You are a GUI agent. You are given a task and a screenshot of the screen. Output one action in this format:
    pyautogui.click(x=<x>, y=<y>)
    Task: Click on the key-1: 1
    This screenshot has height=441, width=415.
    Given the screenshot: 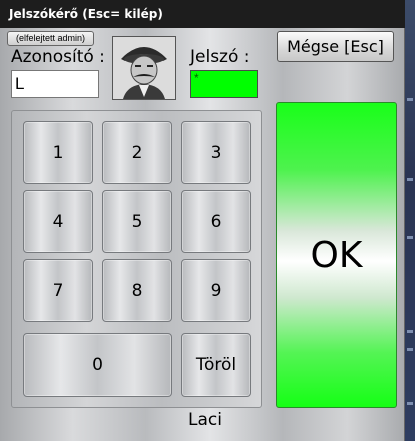 What is the action you would take?
    pyautogui.click(x=58, y=152)
    